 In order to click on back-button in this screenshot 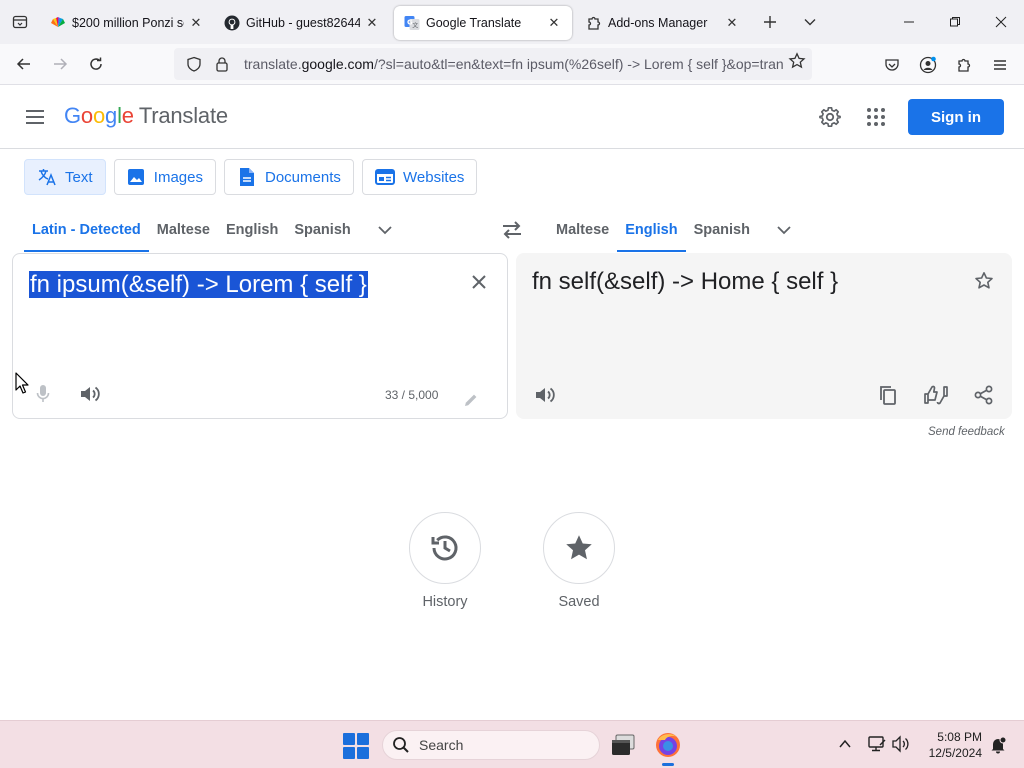, I will do `click(24, 64)`.